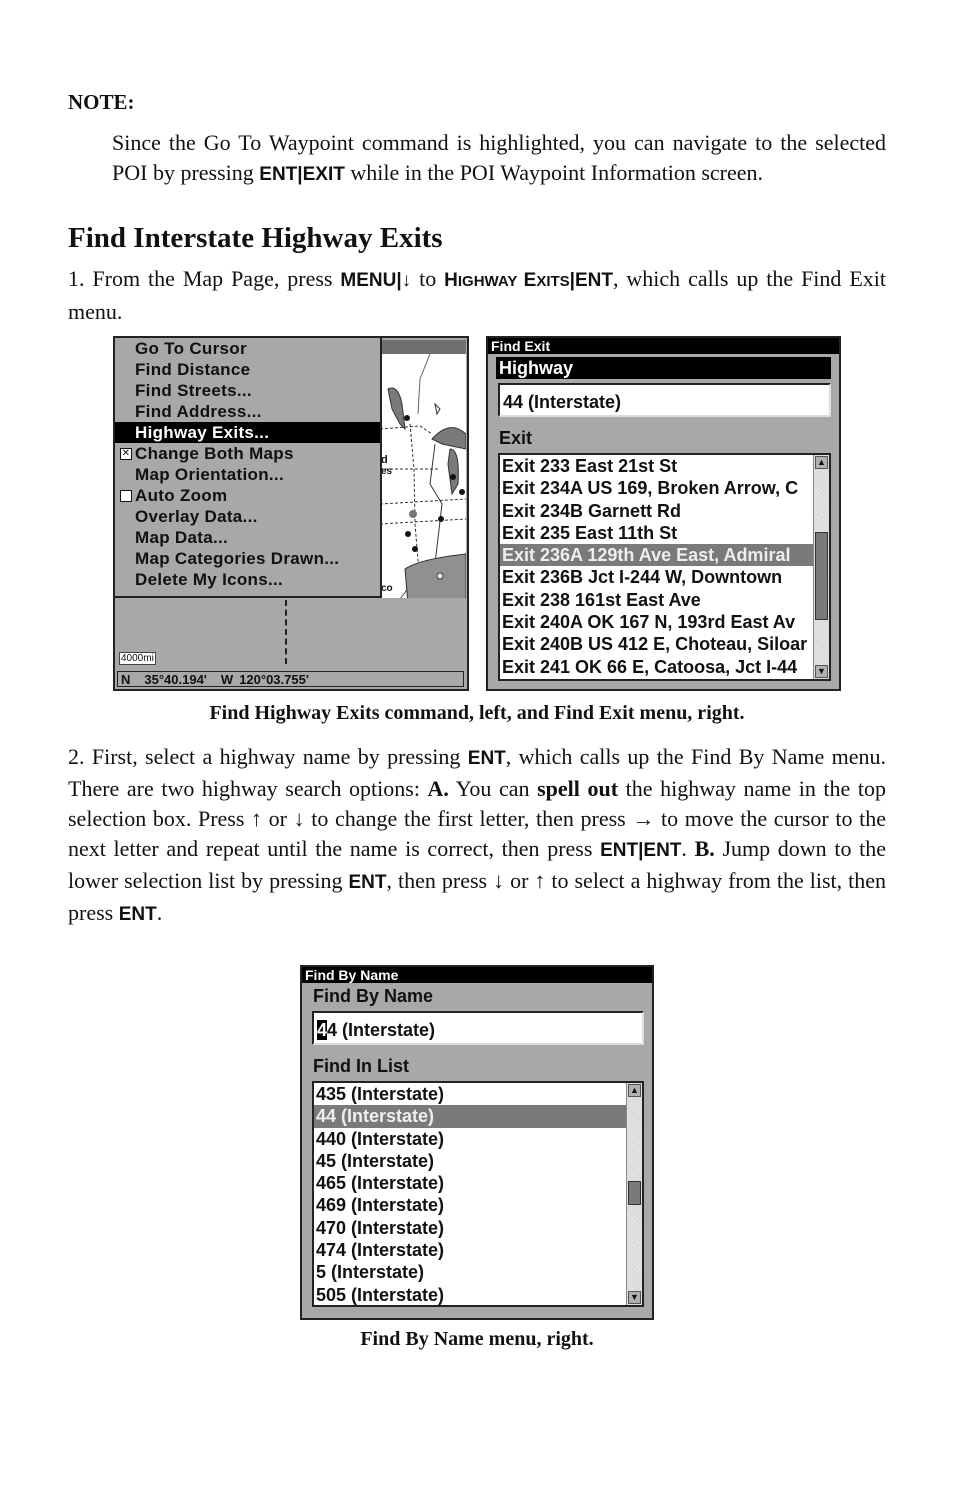 Image resolution: width=954 pixels, height=1487 pixels. What do you see at coordinates (322, 1030) in the screenshot?
I see `text-cursor: 4` at bounding box center [322, 1030].